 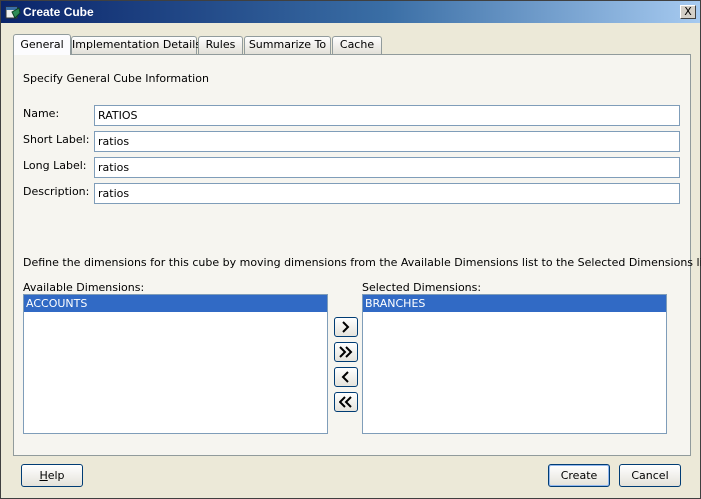 I want to click on long-label-label: Long Label:, so click(x=55, y=165).